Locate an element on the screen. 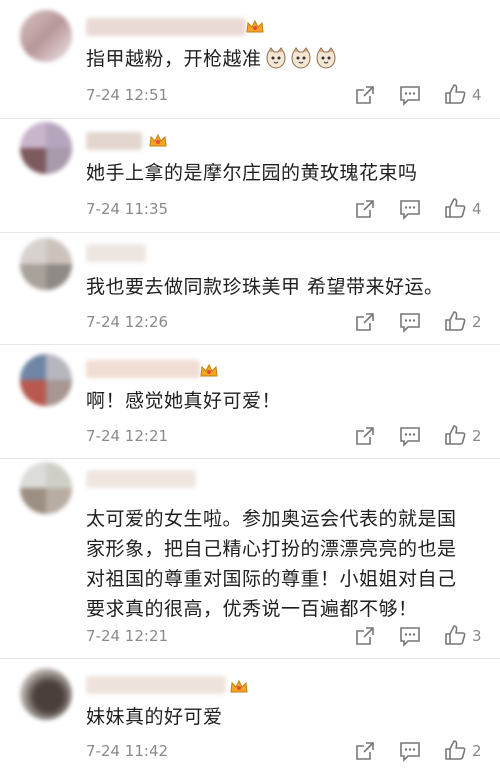  comment-text-line: 对祖国的尊重对国际的尊重！小姐姐对自己 is located at coordinates (271, 579).